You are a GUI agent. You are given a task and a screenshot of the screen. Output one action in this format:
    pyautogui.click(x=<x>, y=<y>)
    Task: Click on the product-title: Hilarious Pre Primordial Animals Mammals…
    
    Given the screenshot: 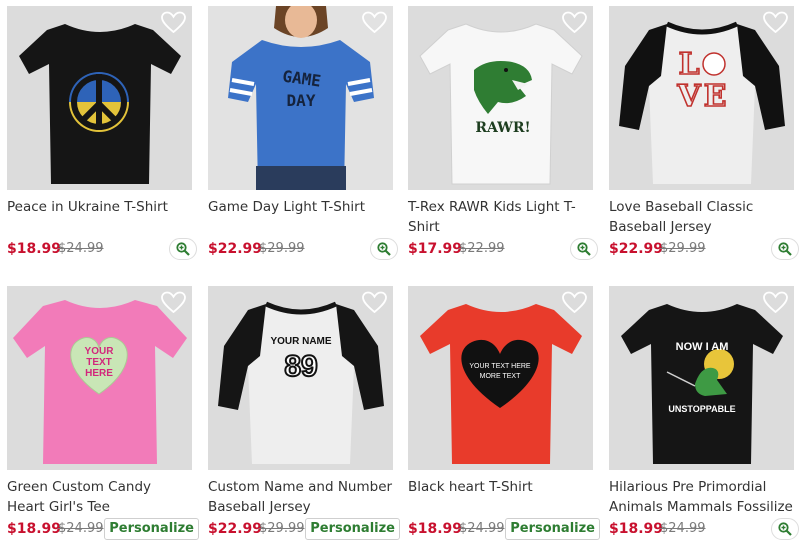 What is the action you would take?
    pyautogui.click(x=701, y=497)
    